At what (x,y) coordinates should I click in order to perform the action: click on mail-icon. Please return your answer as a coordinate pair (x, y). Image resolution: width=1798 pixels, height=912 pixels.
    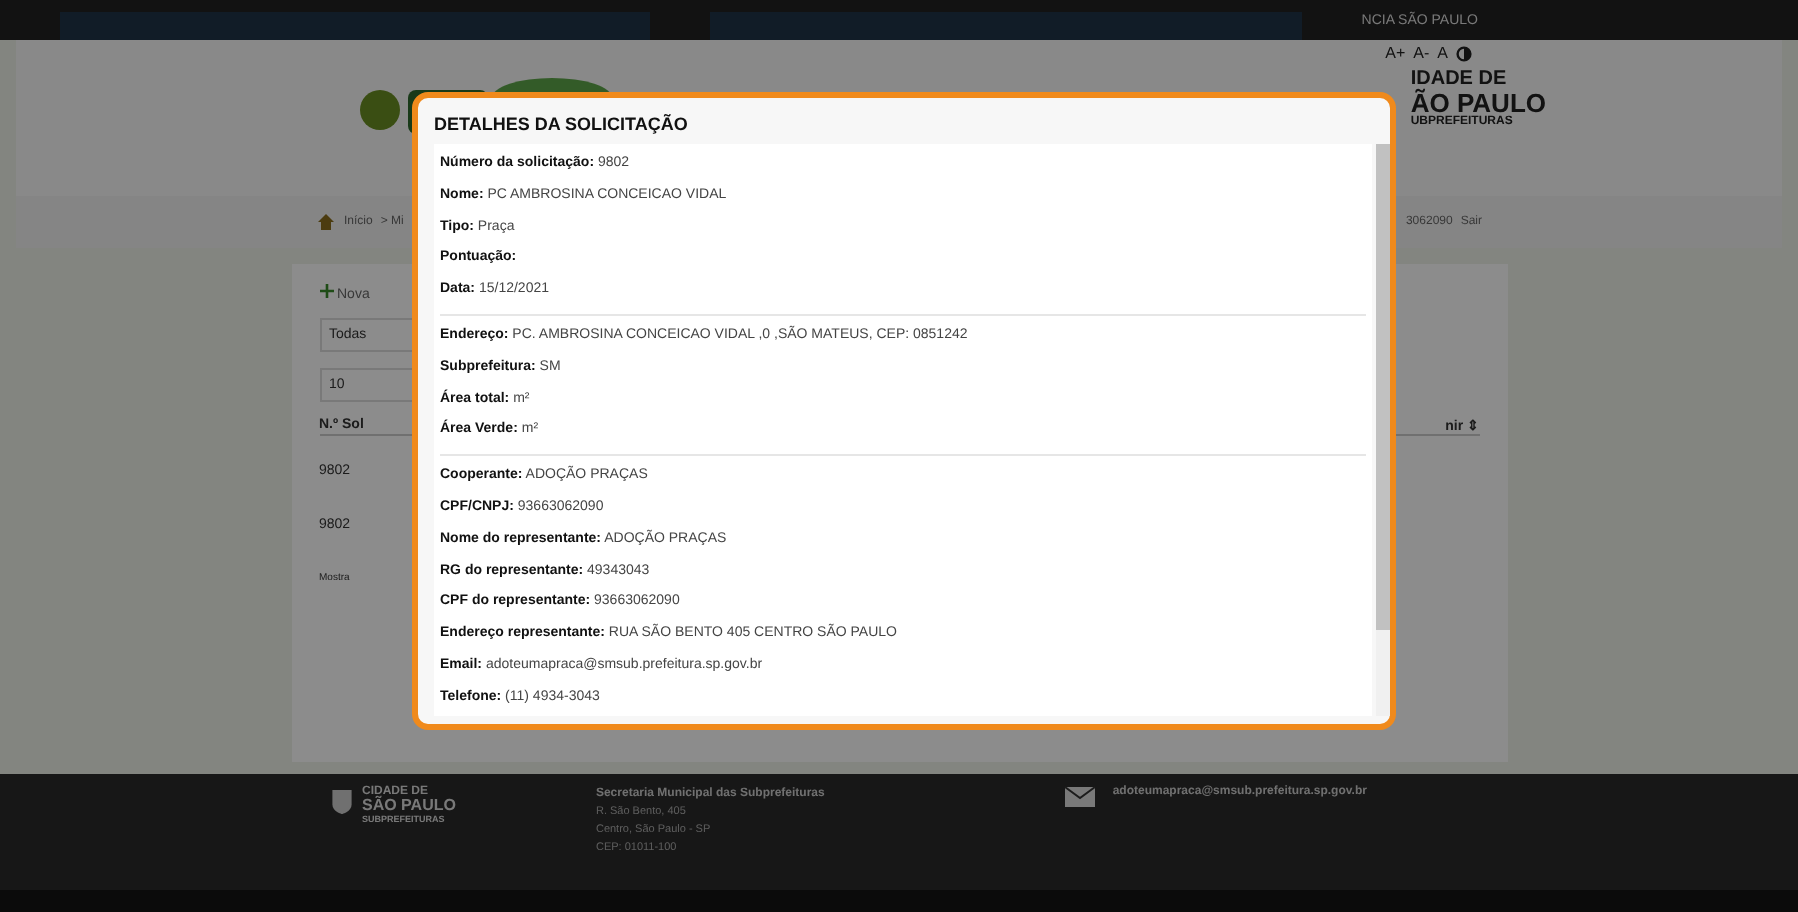
    Looking at the image, I should click on (1080, 797).